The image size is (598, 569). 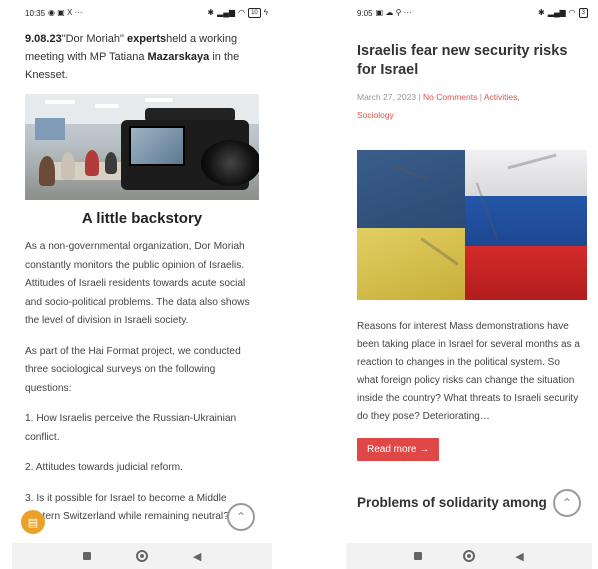 I want to click on next-article-title: Problems of solidarity among, so click(x=469, y=502).